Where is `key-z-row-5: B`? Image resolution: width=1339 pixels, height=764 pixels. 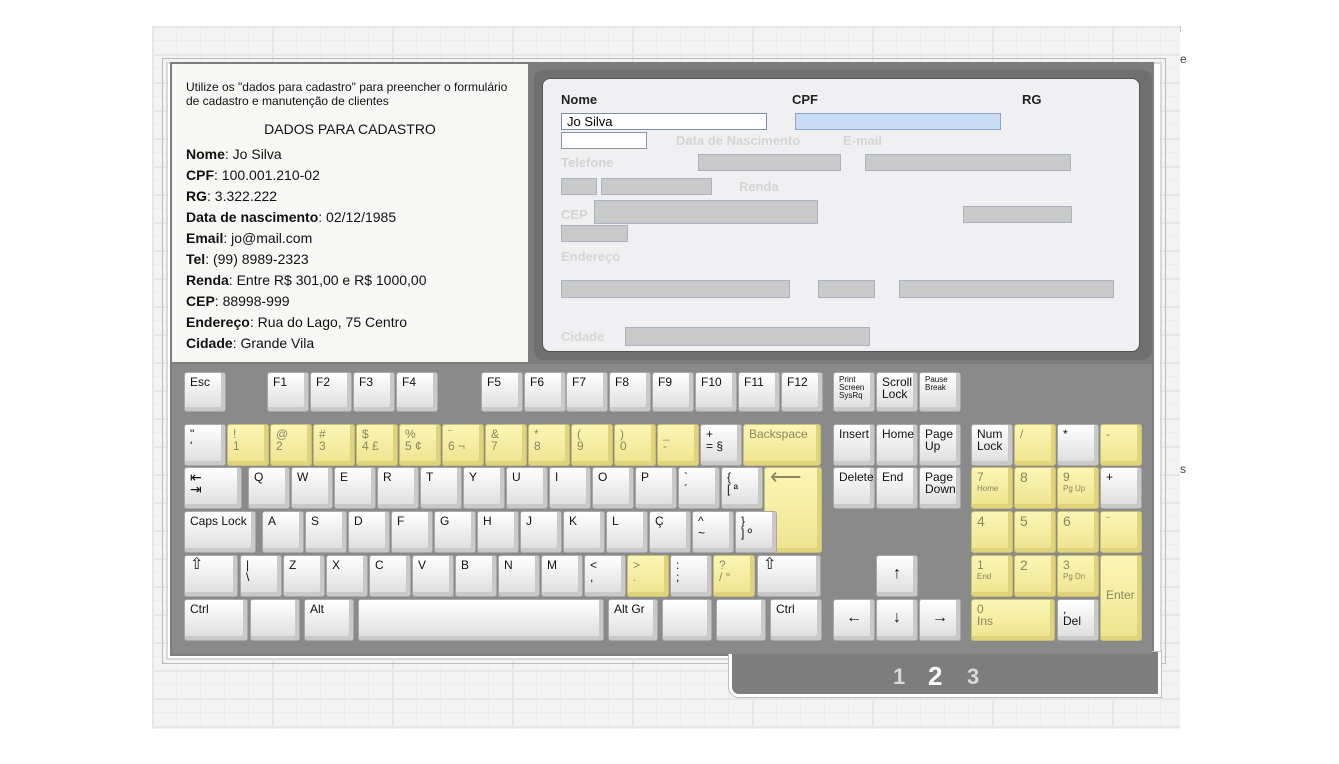
key-z-row-5: B is located at coordinates (476, 576).